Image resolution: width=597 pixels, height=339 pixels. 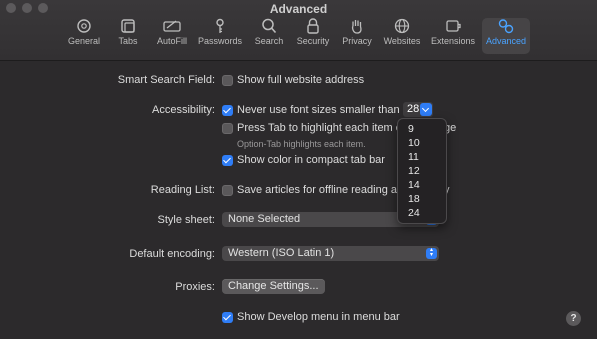 What do you see at coordinates (301, 144) in the screenshot?
I see `option-tab-hint: Option-Tab highlights each item.` at bounding box center [301, 144].